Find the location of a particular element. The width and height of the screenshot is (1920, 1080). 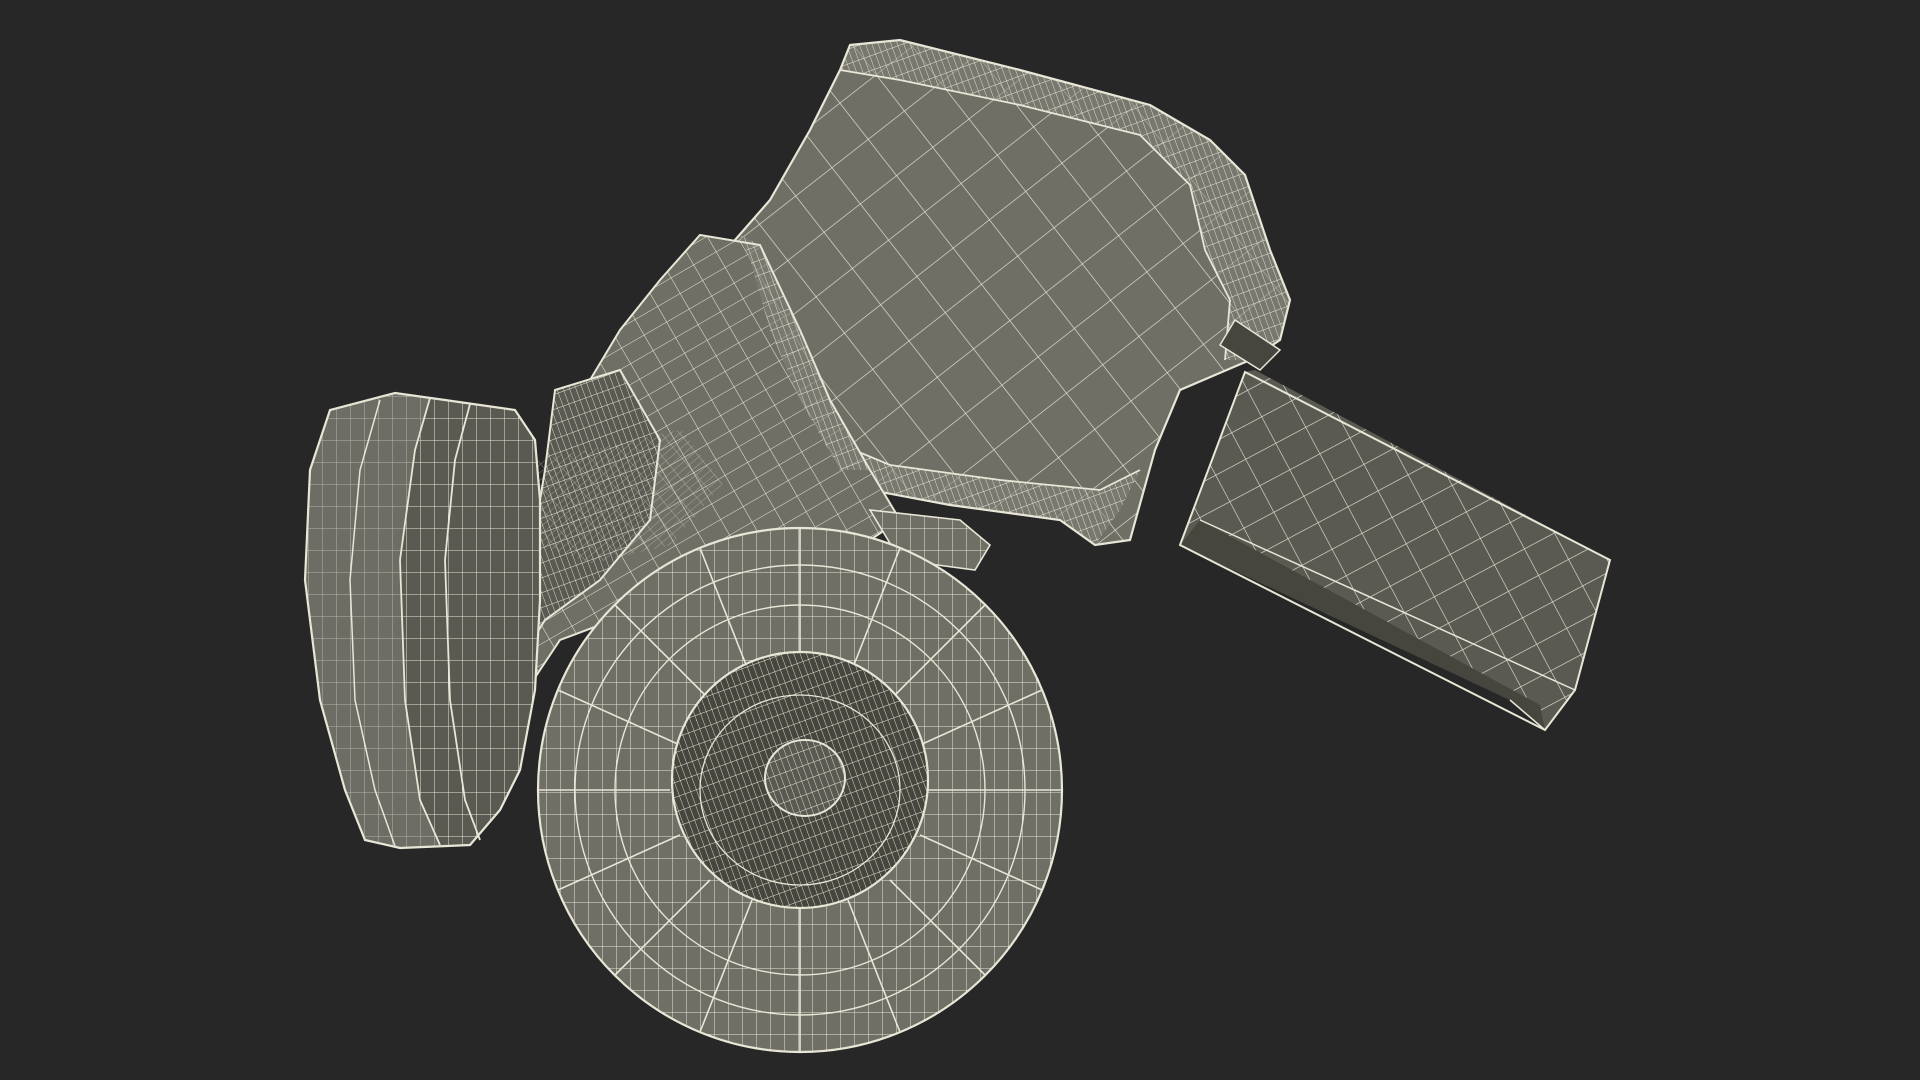

right-filter-cartridge is located at coordinates (800, 790).